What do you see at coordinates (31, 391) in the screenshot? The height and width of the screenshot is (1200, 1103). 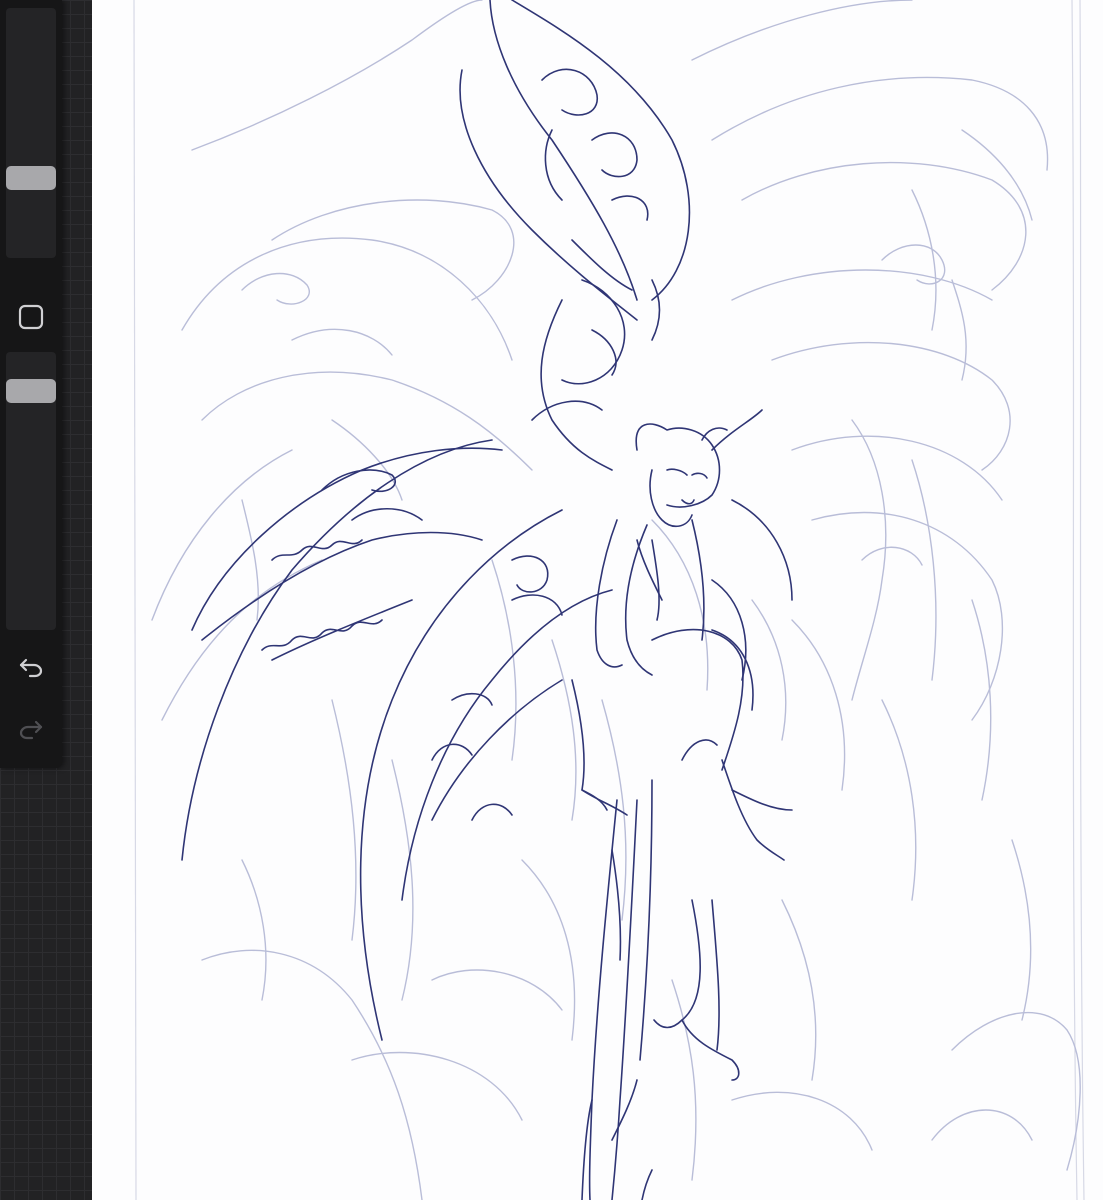 I see `brush-opacity-slider-handle` at bounding box center [31, 391].